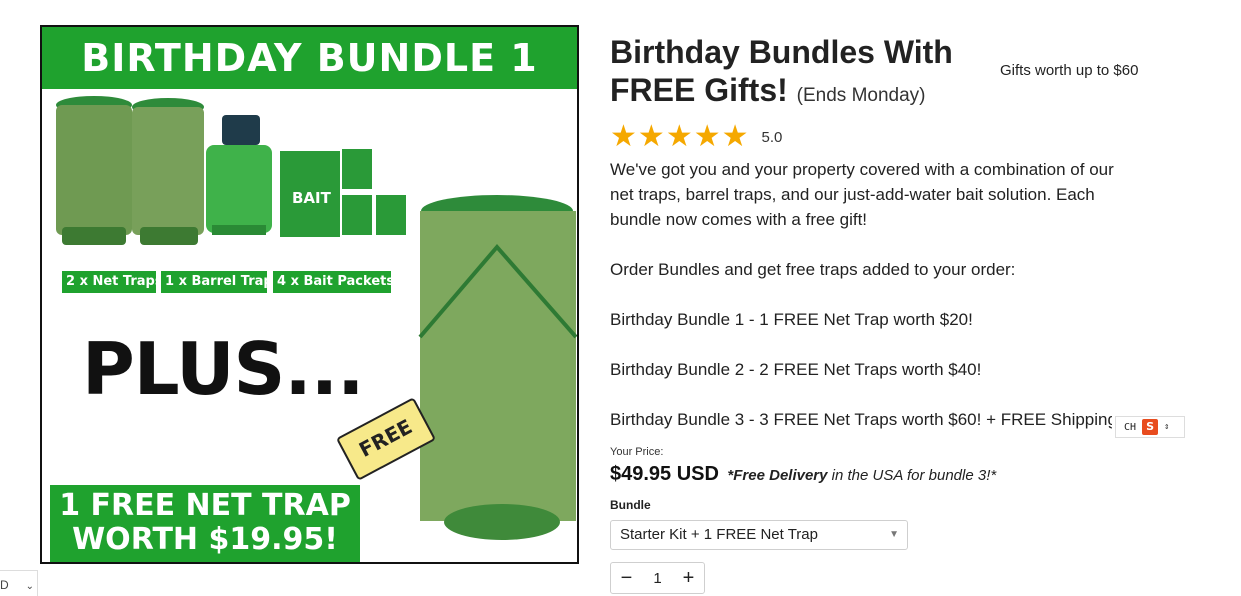 The width and height of the screenshot is (1241, 596). I want to click on bundle-select: Starter Kit + 1 FREE Net Trap ▼, so click(759, 535).